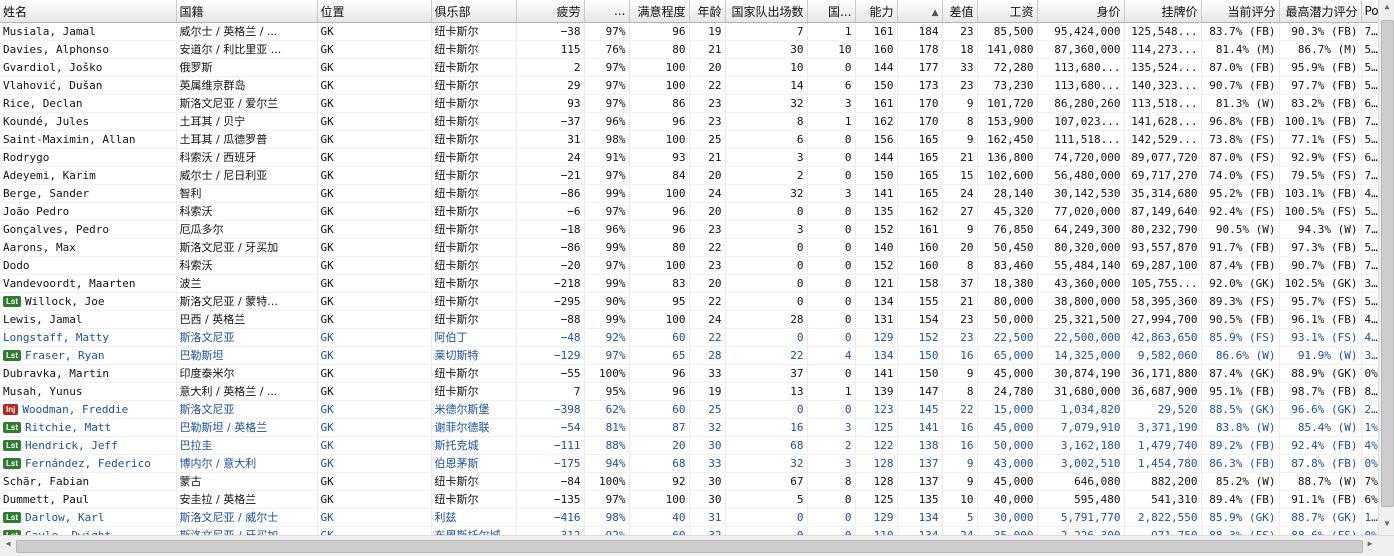  Describe the element at coordinates (474, 193) in the screenshot. I see `cell-club: 纽卡斯尔` at that location.